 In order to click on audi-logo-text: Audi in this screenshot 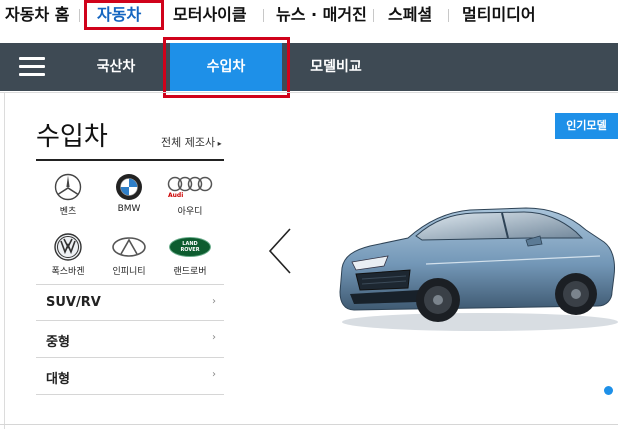, I will do `click(176, 195)`.